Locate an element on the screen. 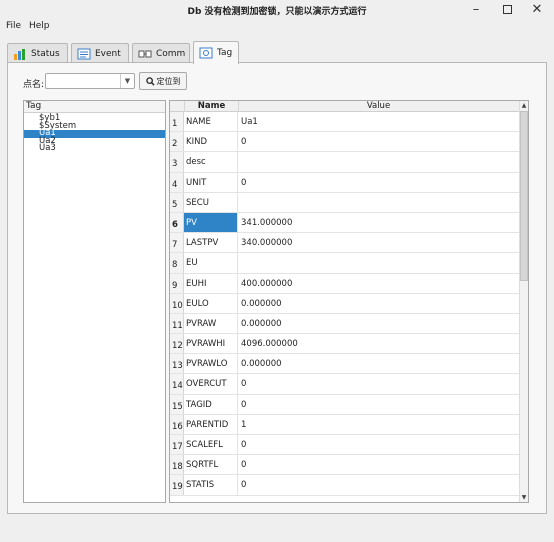 Image resolution: width=554 pixels, height=542 pixels. tab-status: Status is located at coordinates (37, 53).